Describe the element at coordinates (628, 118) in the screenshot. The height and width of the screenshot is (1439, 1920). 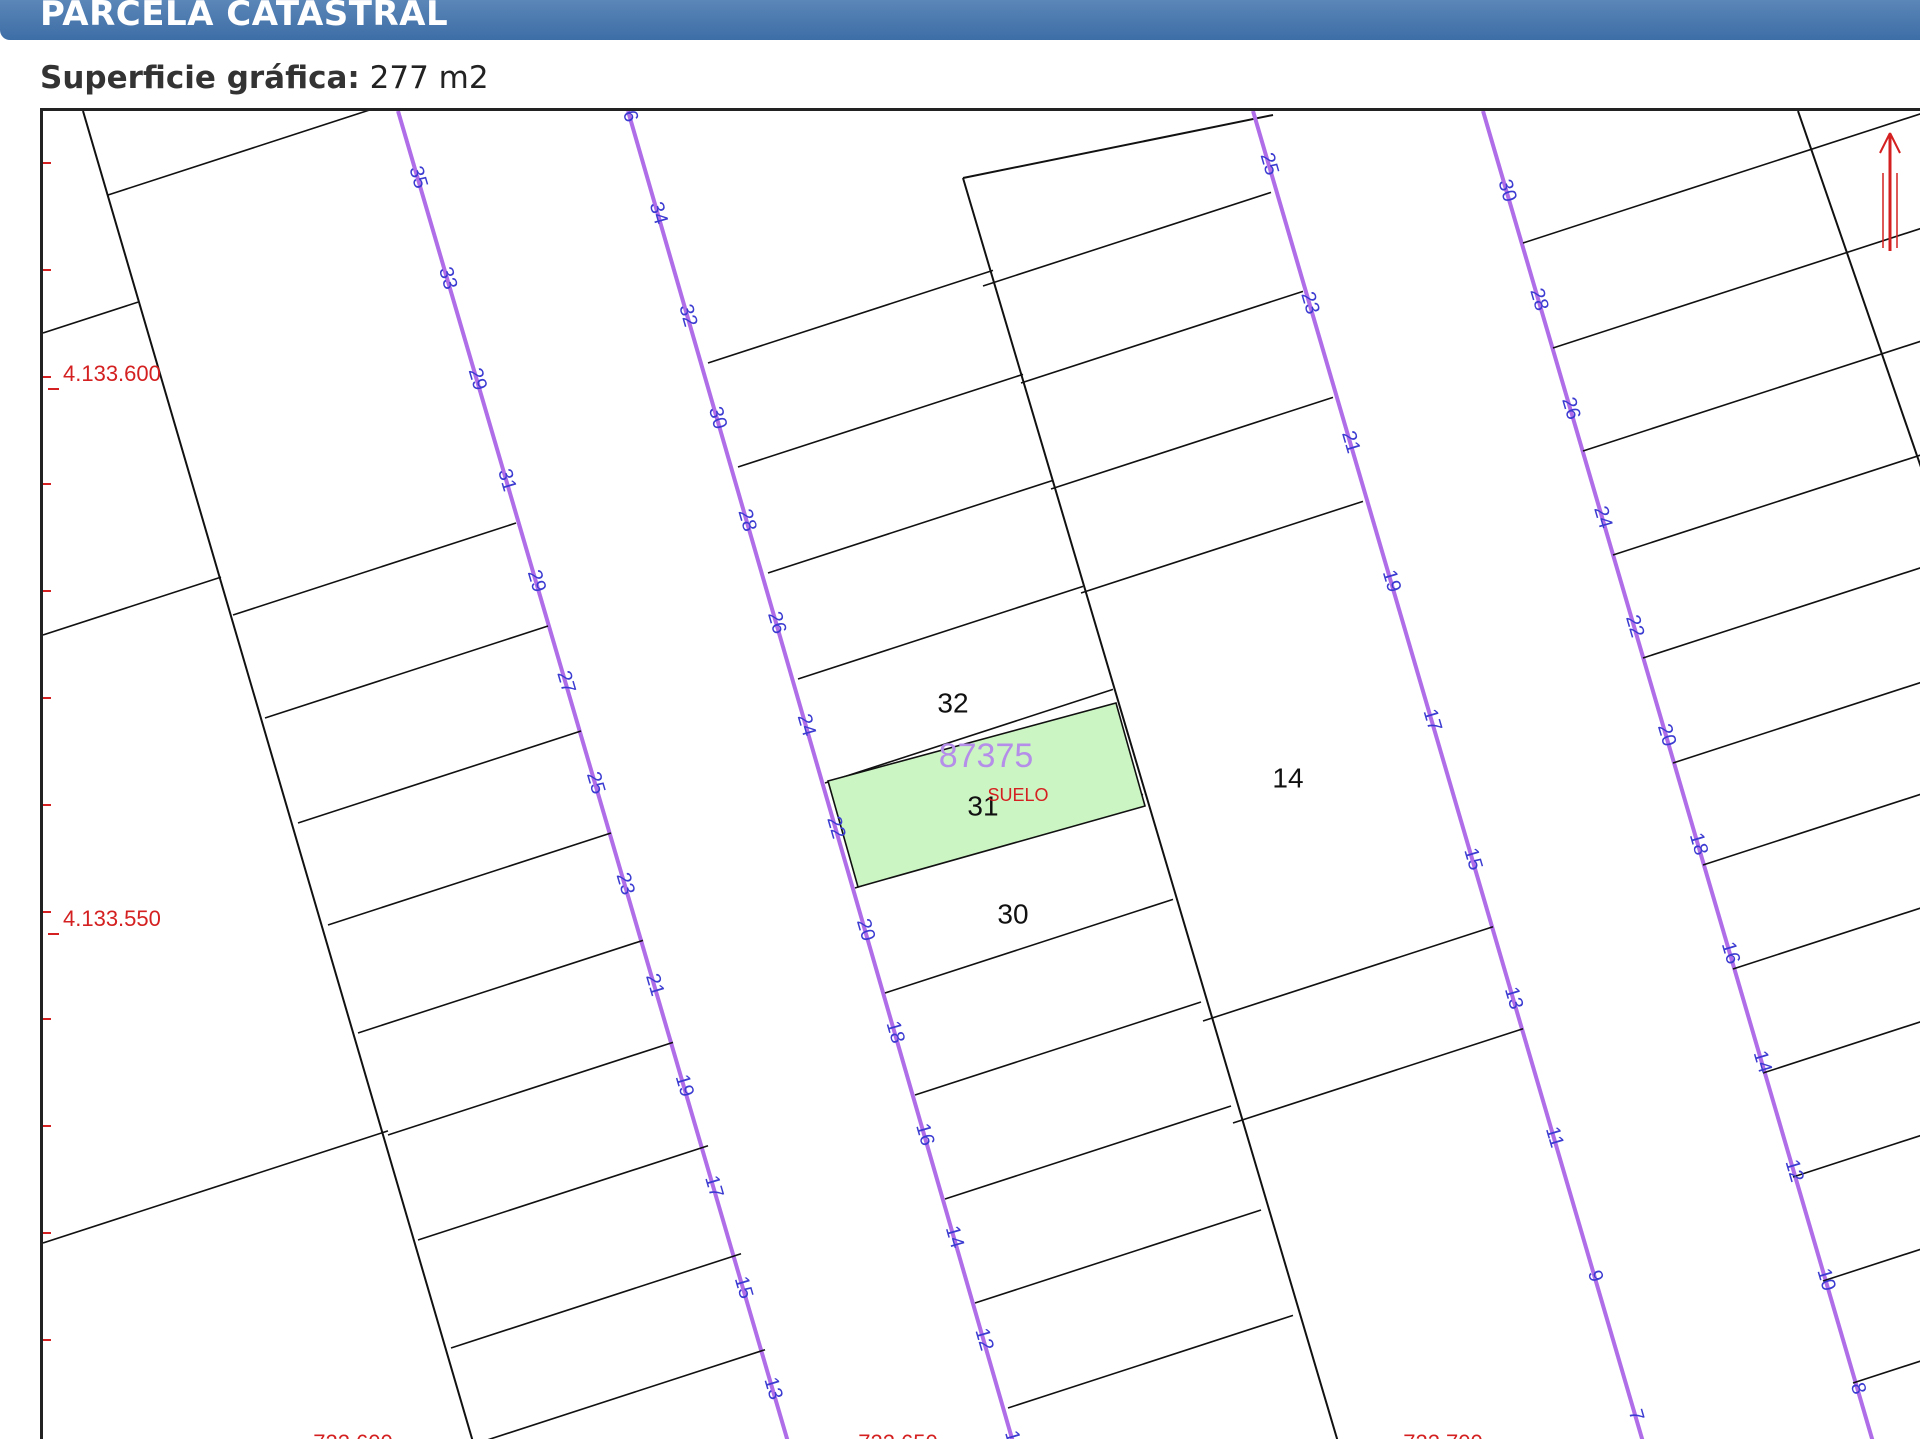
I see `street-b-number: 36` at that location.